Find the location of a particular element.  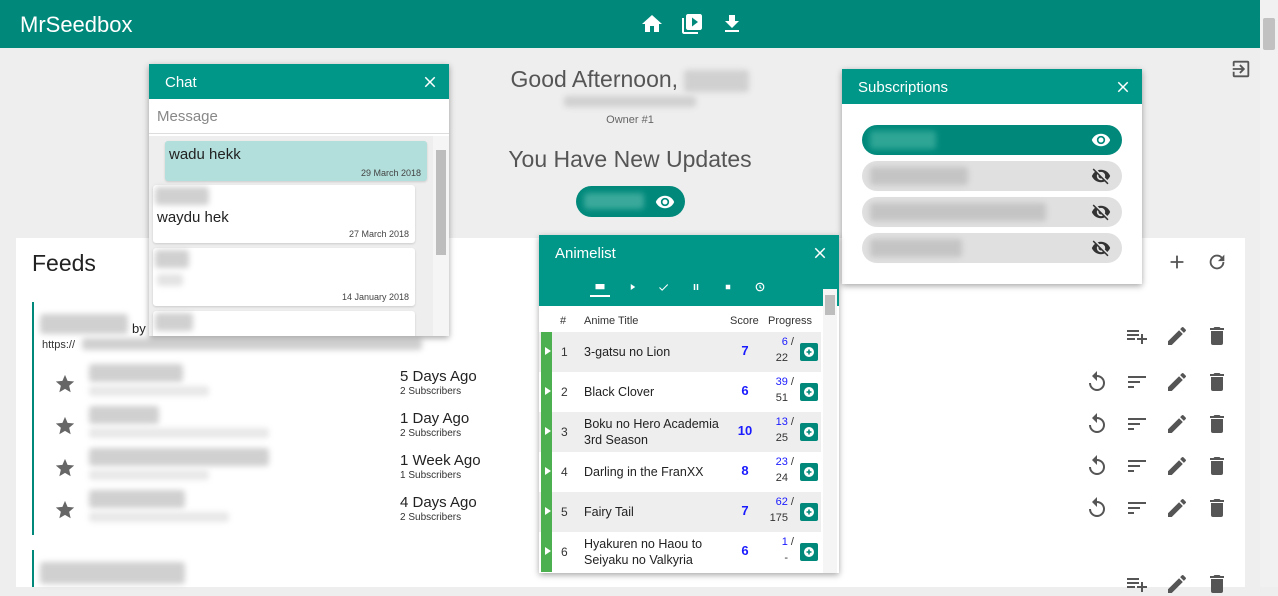

refresh-icon is located at coordinates (1217, 262).